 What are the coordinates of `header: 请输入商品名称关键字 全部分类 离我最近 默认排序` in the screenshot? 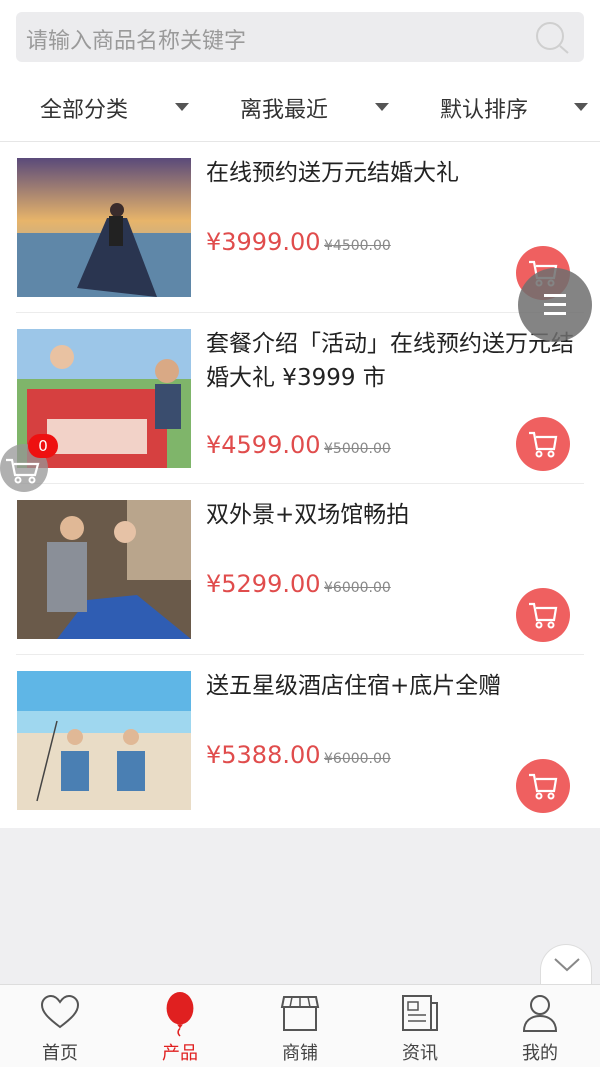 It's located at (300, 71).